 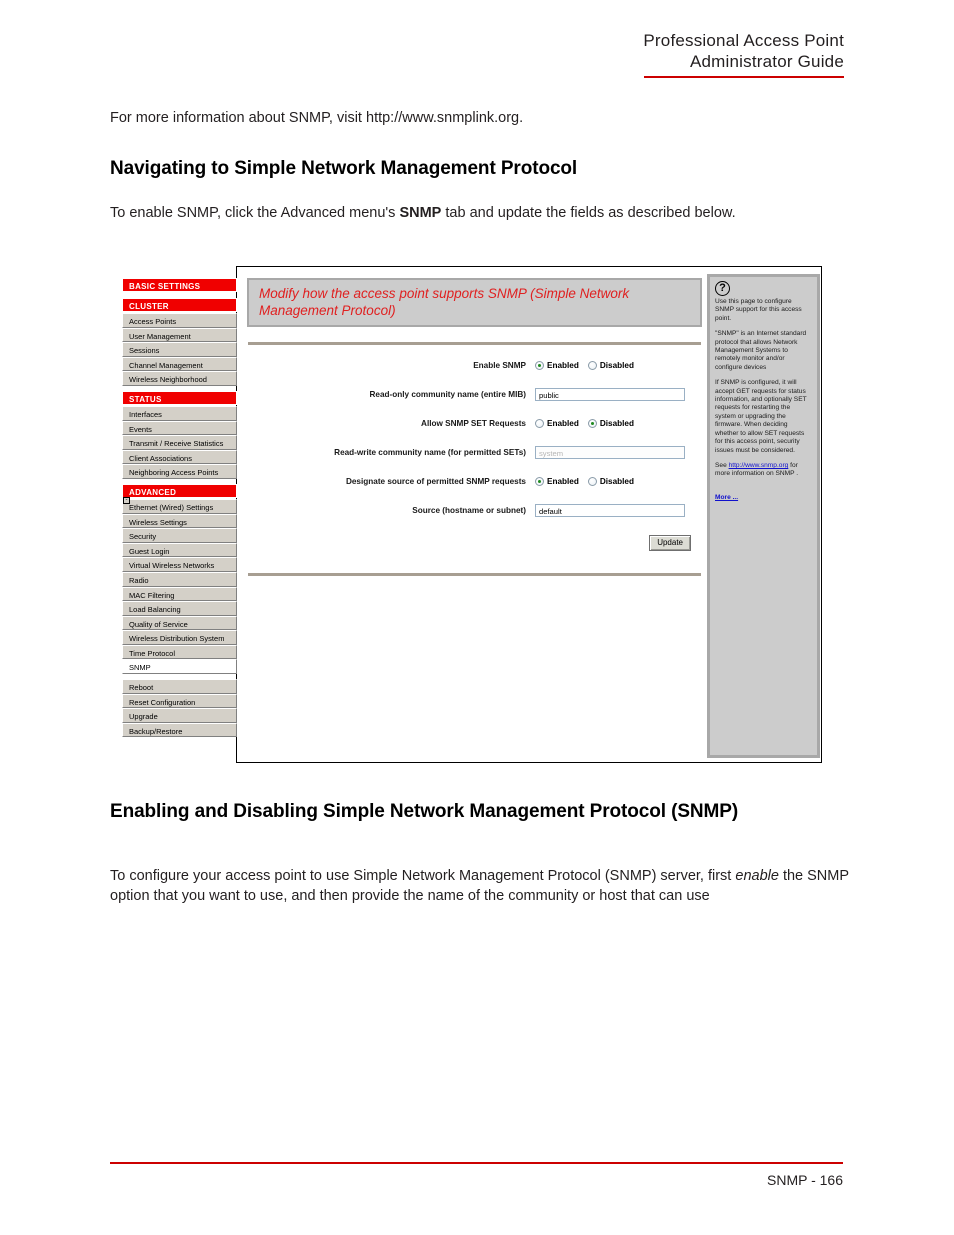 I want to click on control-read-only-community, so click(x=610, y=394).